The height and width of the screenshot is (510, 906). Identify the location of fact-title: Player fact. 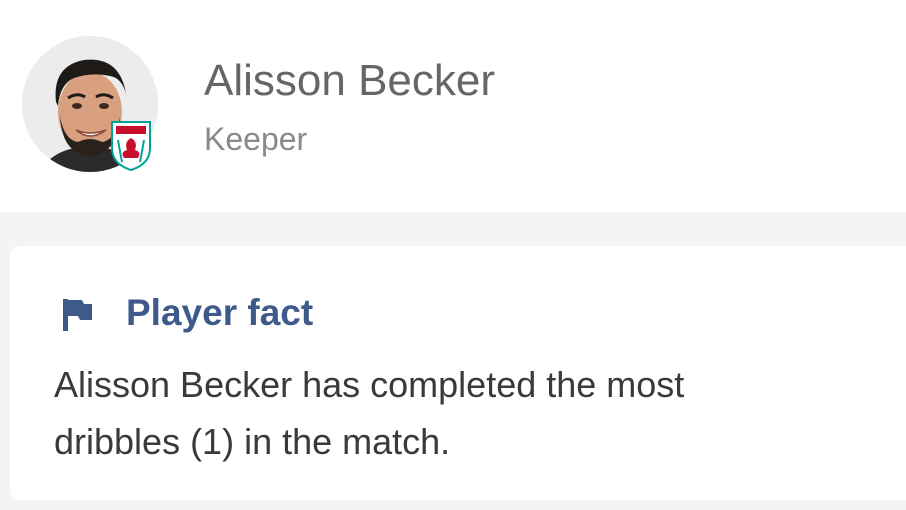
(220, 312).